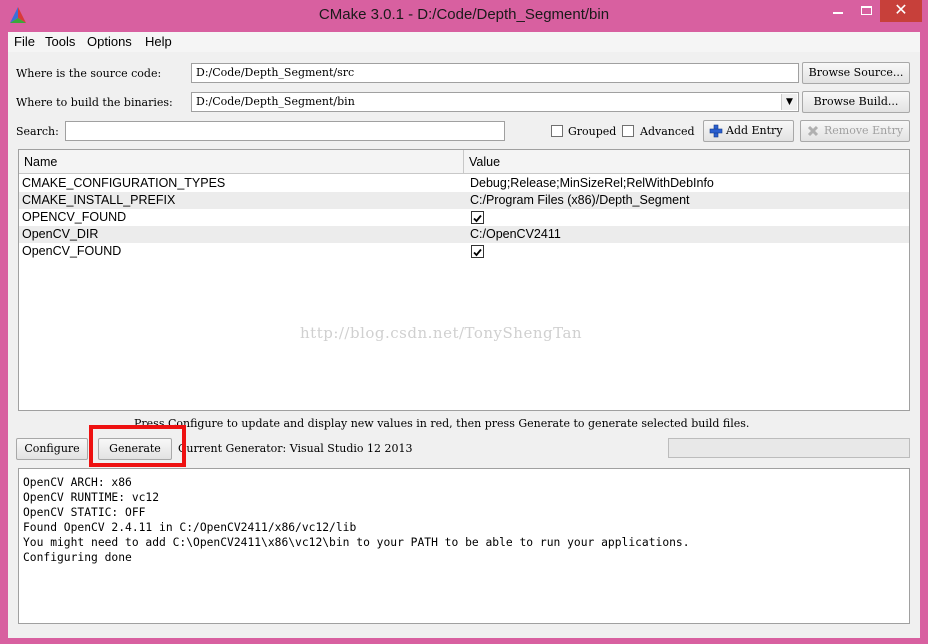 The width and height of the screenshot is (928, 644). Describe the element at coordinates (74, 217) in the screenshot. I see `cache-entry-name: OPENCV_FOUND` at that location.